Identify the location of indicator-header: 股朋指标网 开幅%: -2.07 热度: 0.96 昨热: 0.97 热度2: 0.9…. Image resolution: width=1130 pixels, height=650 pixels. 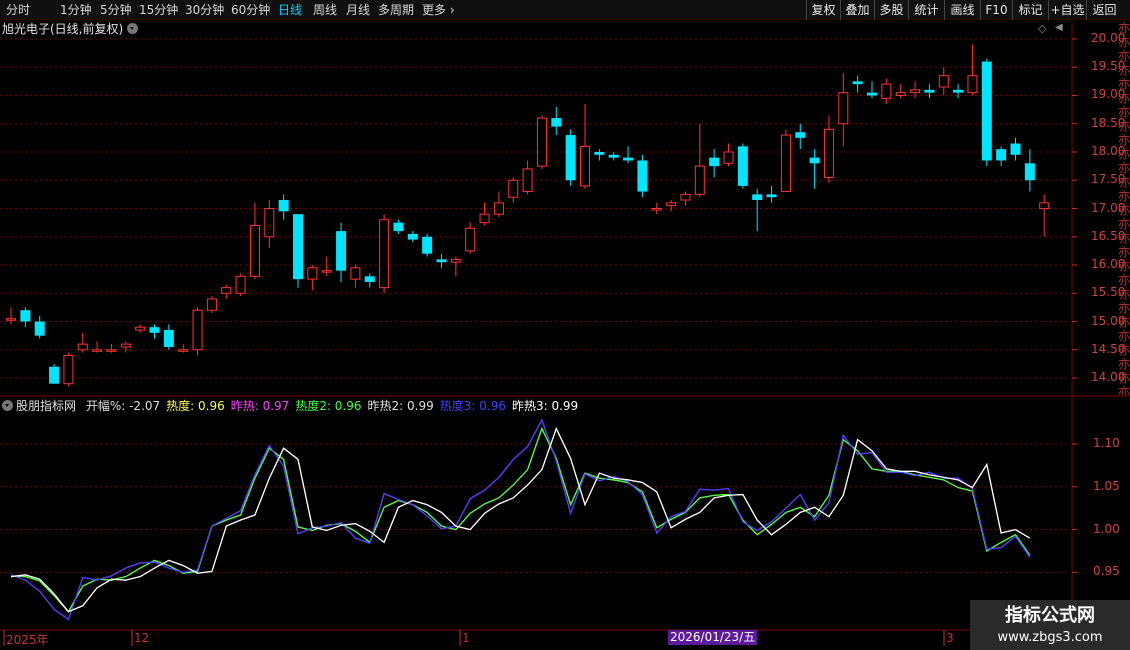
(296, 406).